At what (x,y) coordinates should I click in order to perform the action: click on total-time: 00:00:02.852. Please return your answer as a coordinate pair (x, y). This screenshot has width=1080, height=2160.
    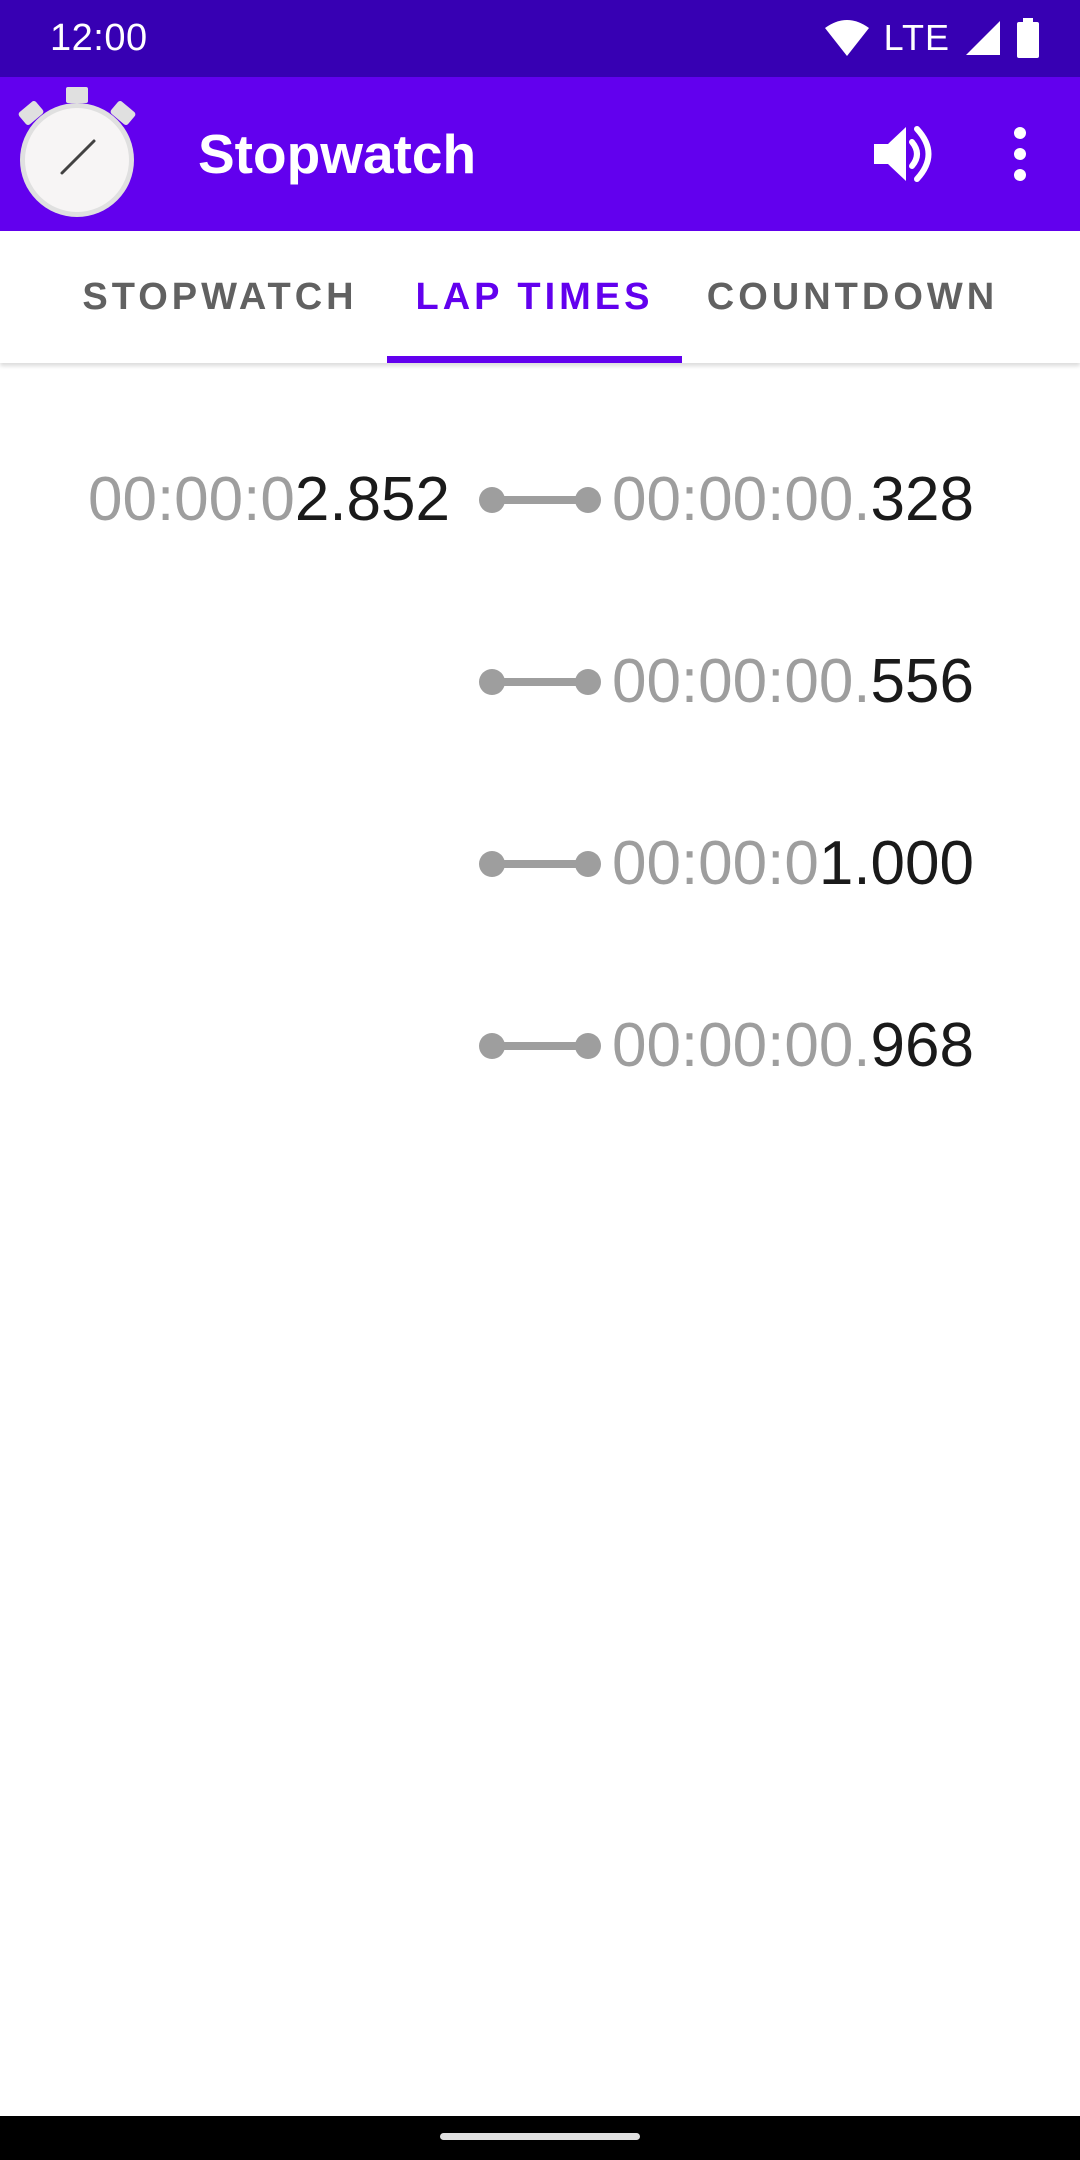
    Looking at the image, I should click on (269, 500).